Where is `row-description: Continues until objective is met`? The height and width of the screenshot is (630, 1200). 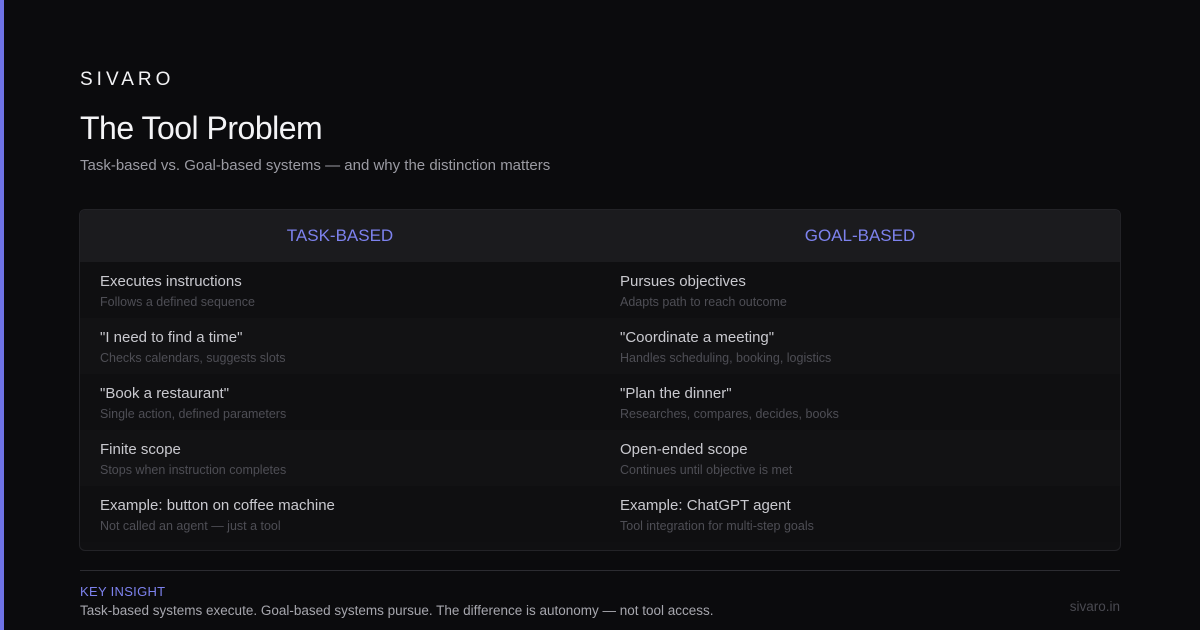 row-description: Continues until objective is met is located at coordinates (706, 470).